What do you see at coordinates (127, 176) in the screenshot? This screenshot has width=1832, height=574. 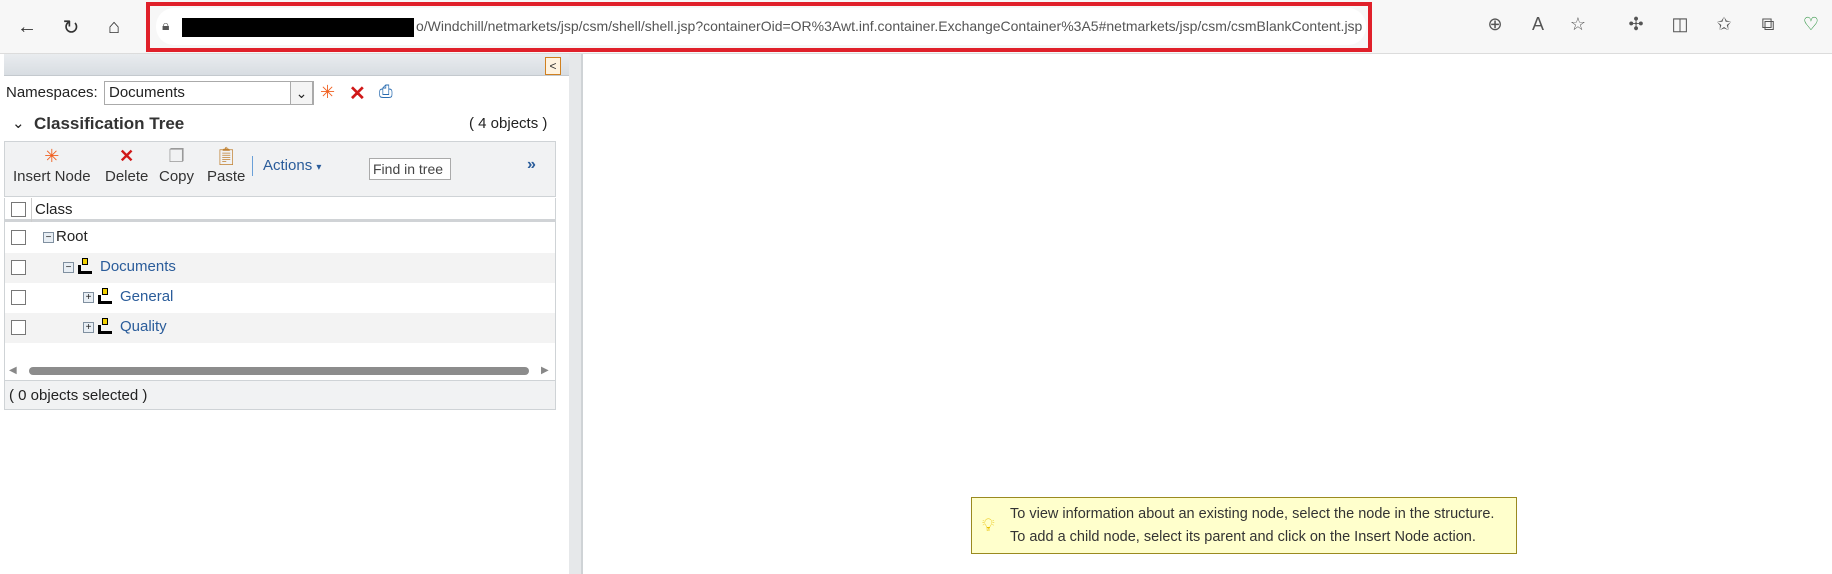 I see `delete-label: Delete` at bounding box center [127, 176].